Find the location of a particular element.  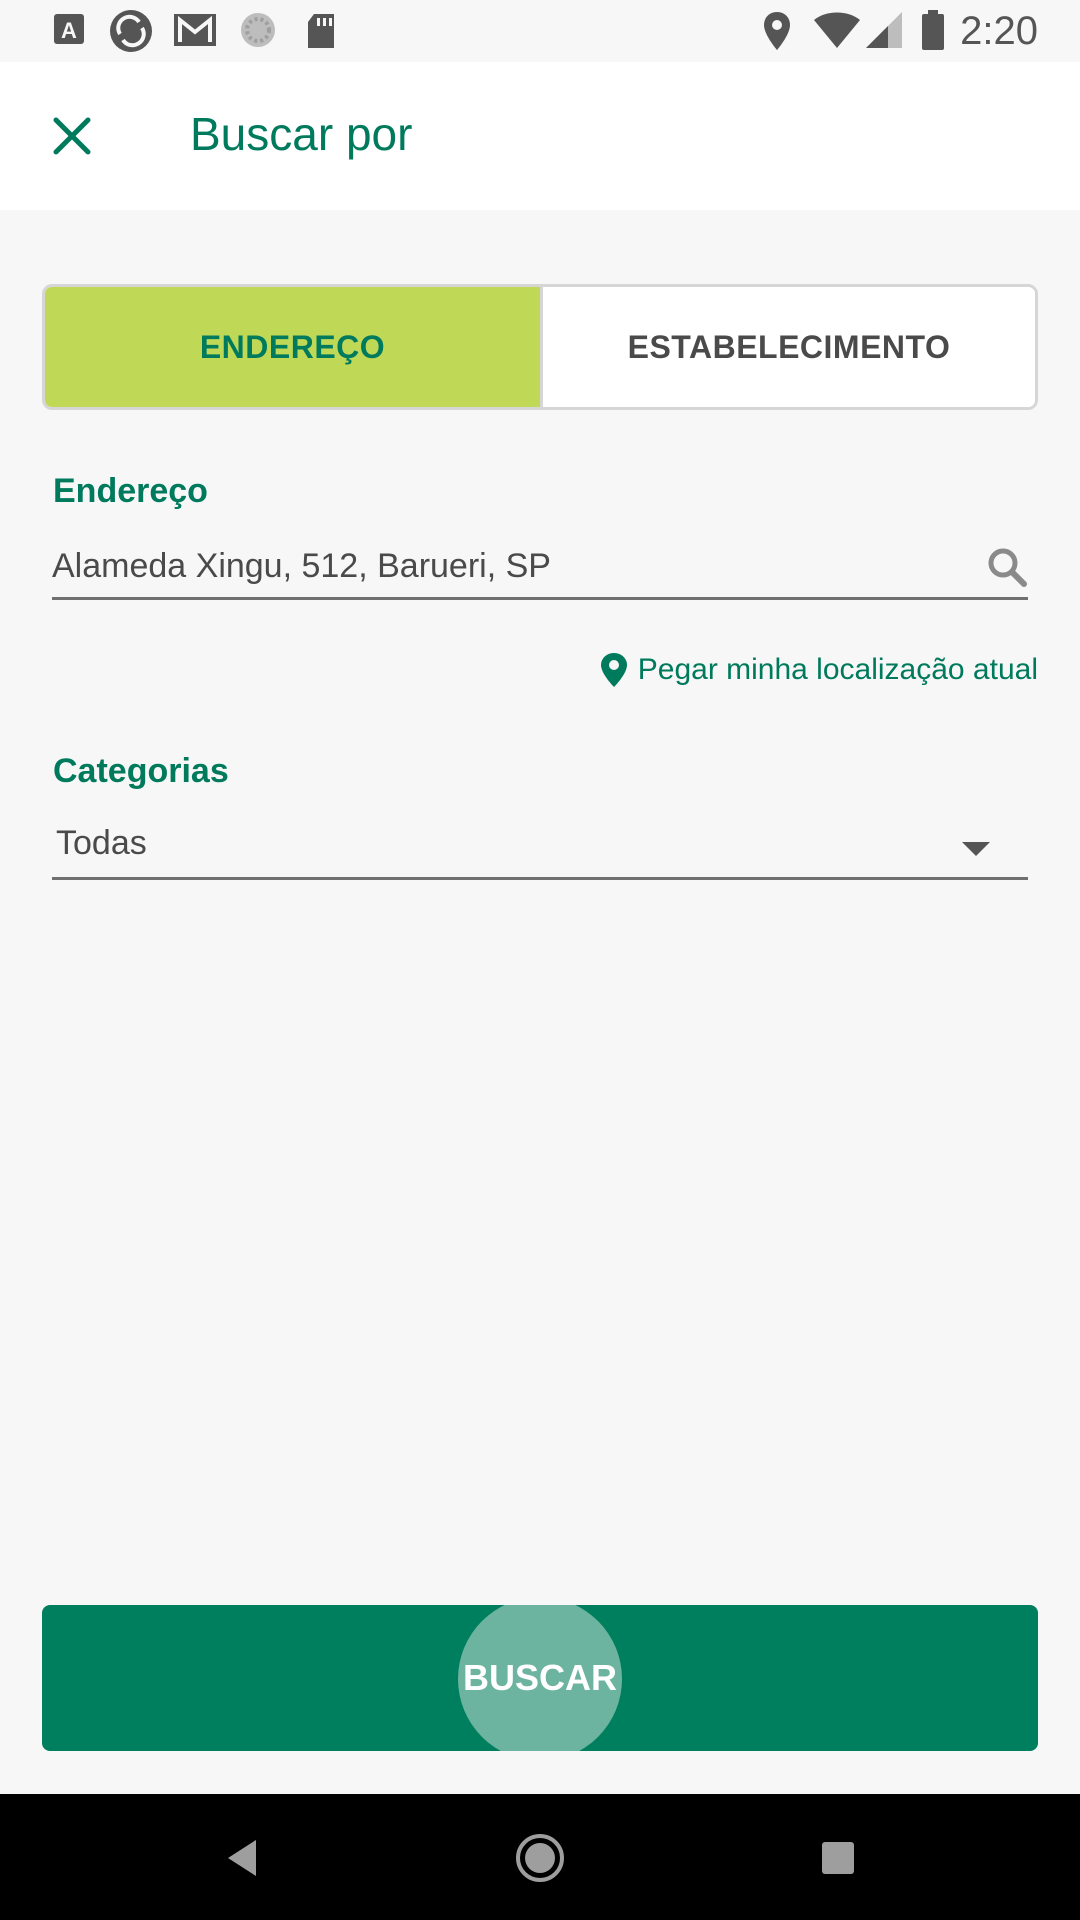

recents-icon is located at coordinates (838, 1858).